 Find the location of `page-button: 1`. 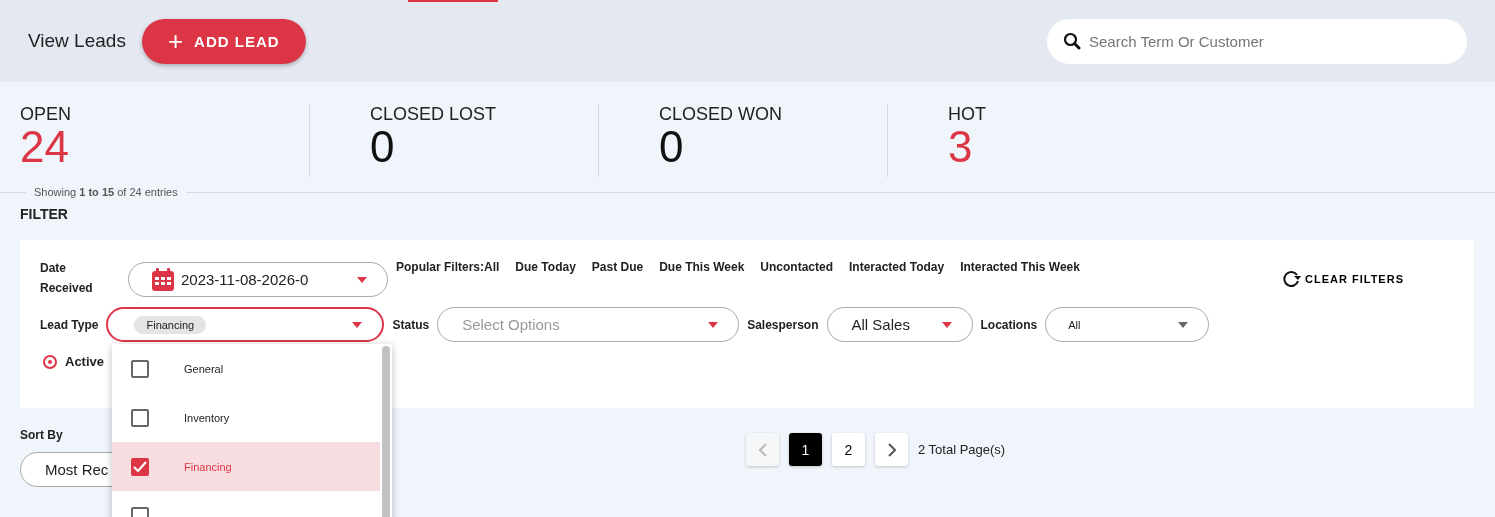

page-button: 1 is located at coordinates (805, 449).